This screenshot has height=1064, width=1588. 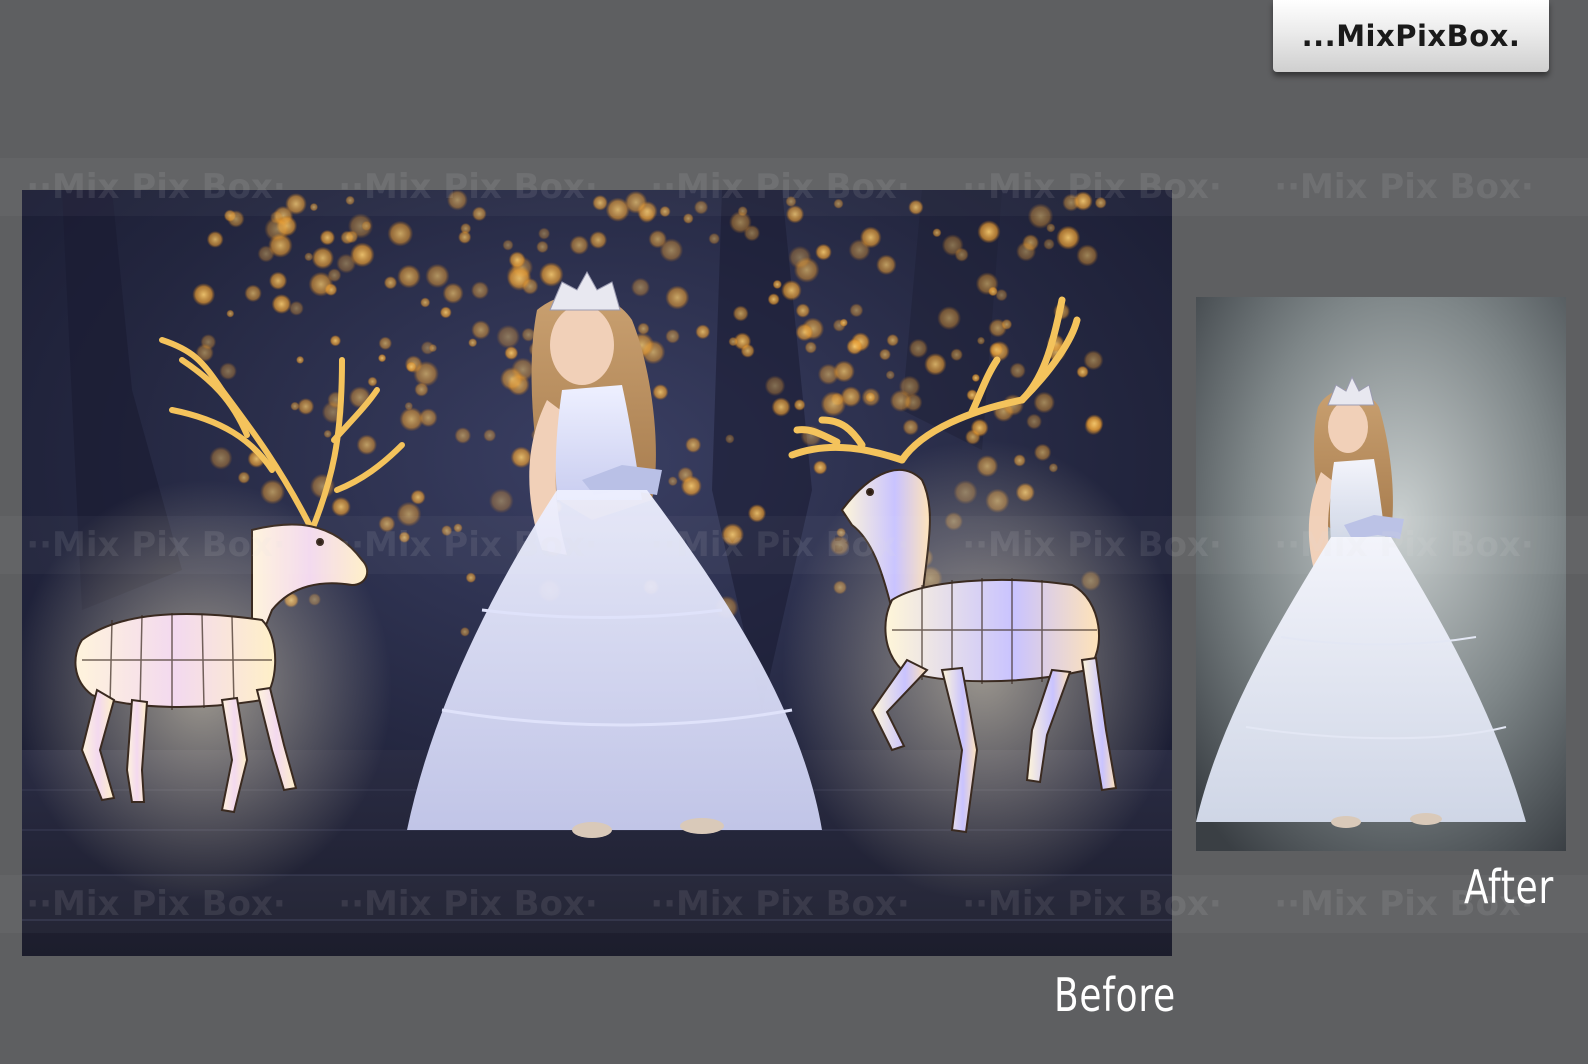 What do you see at coordinates (1411, 36) in the screenshot?
I see `brand-logo-text: ...MixPixBox.` at bounding box center [1411, 36].